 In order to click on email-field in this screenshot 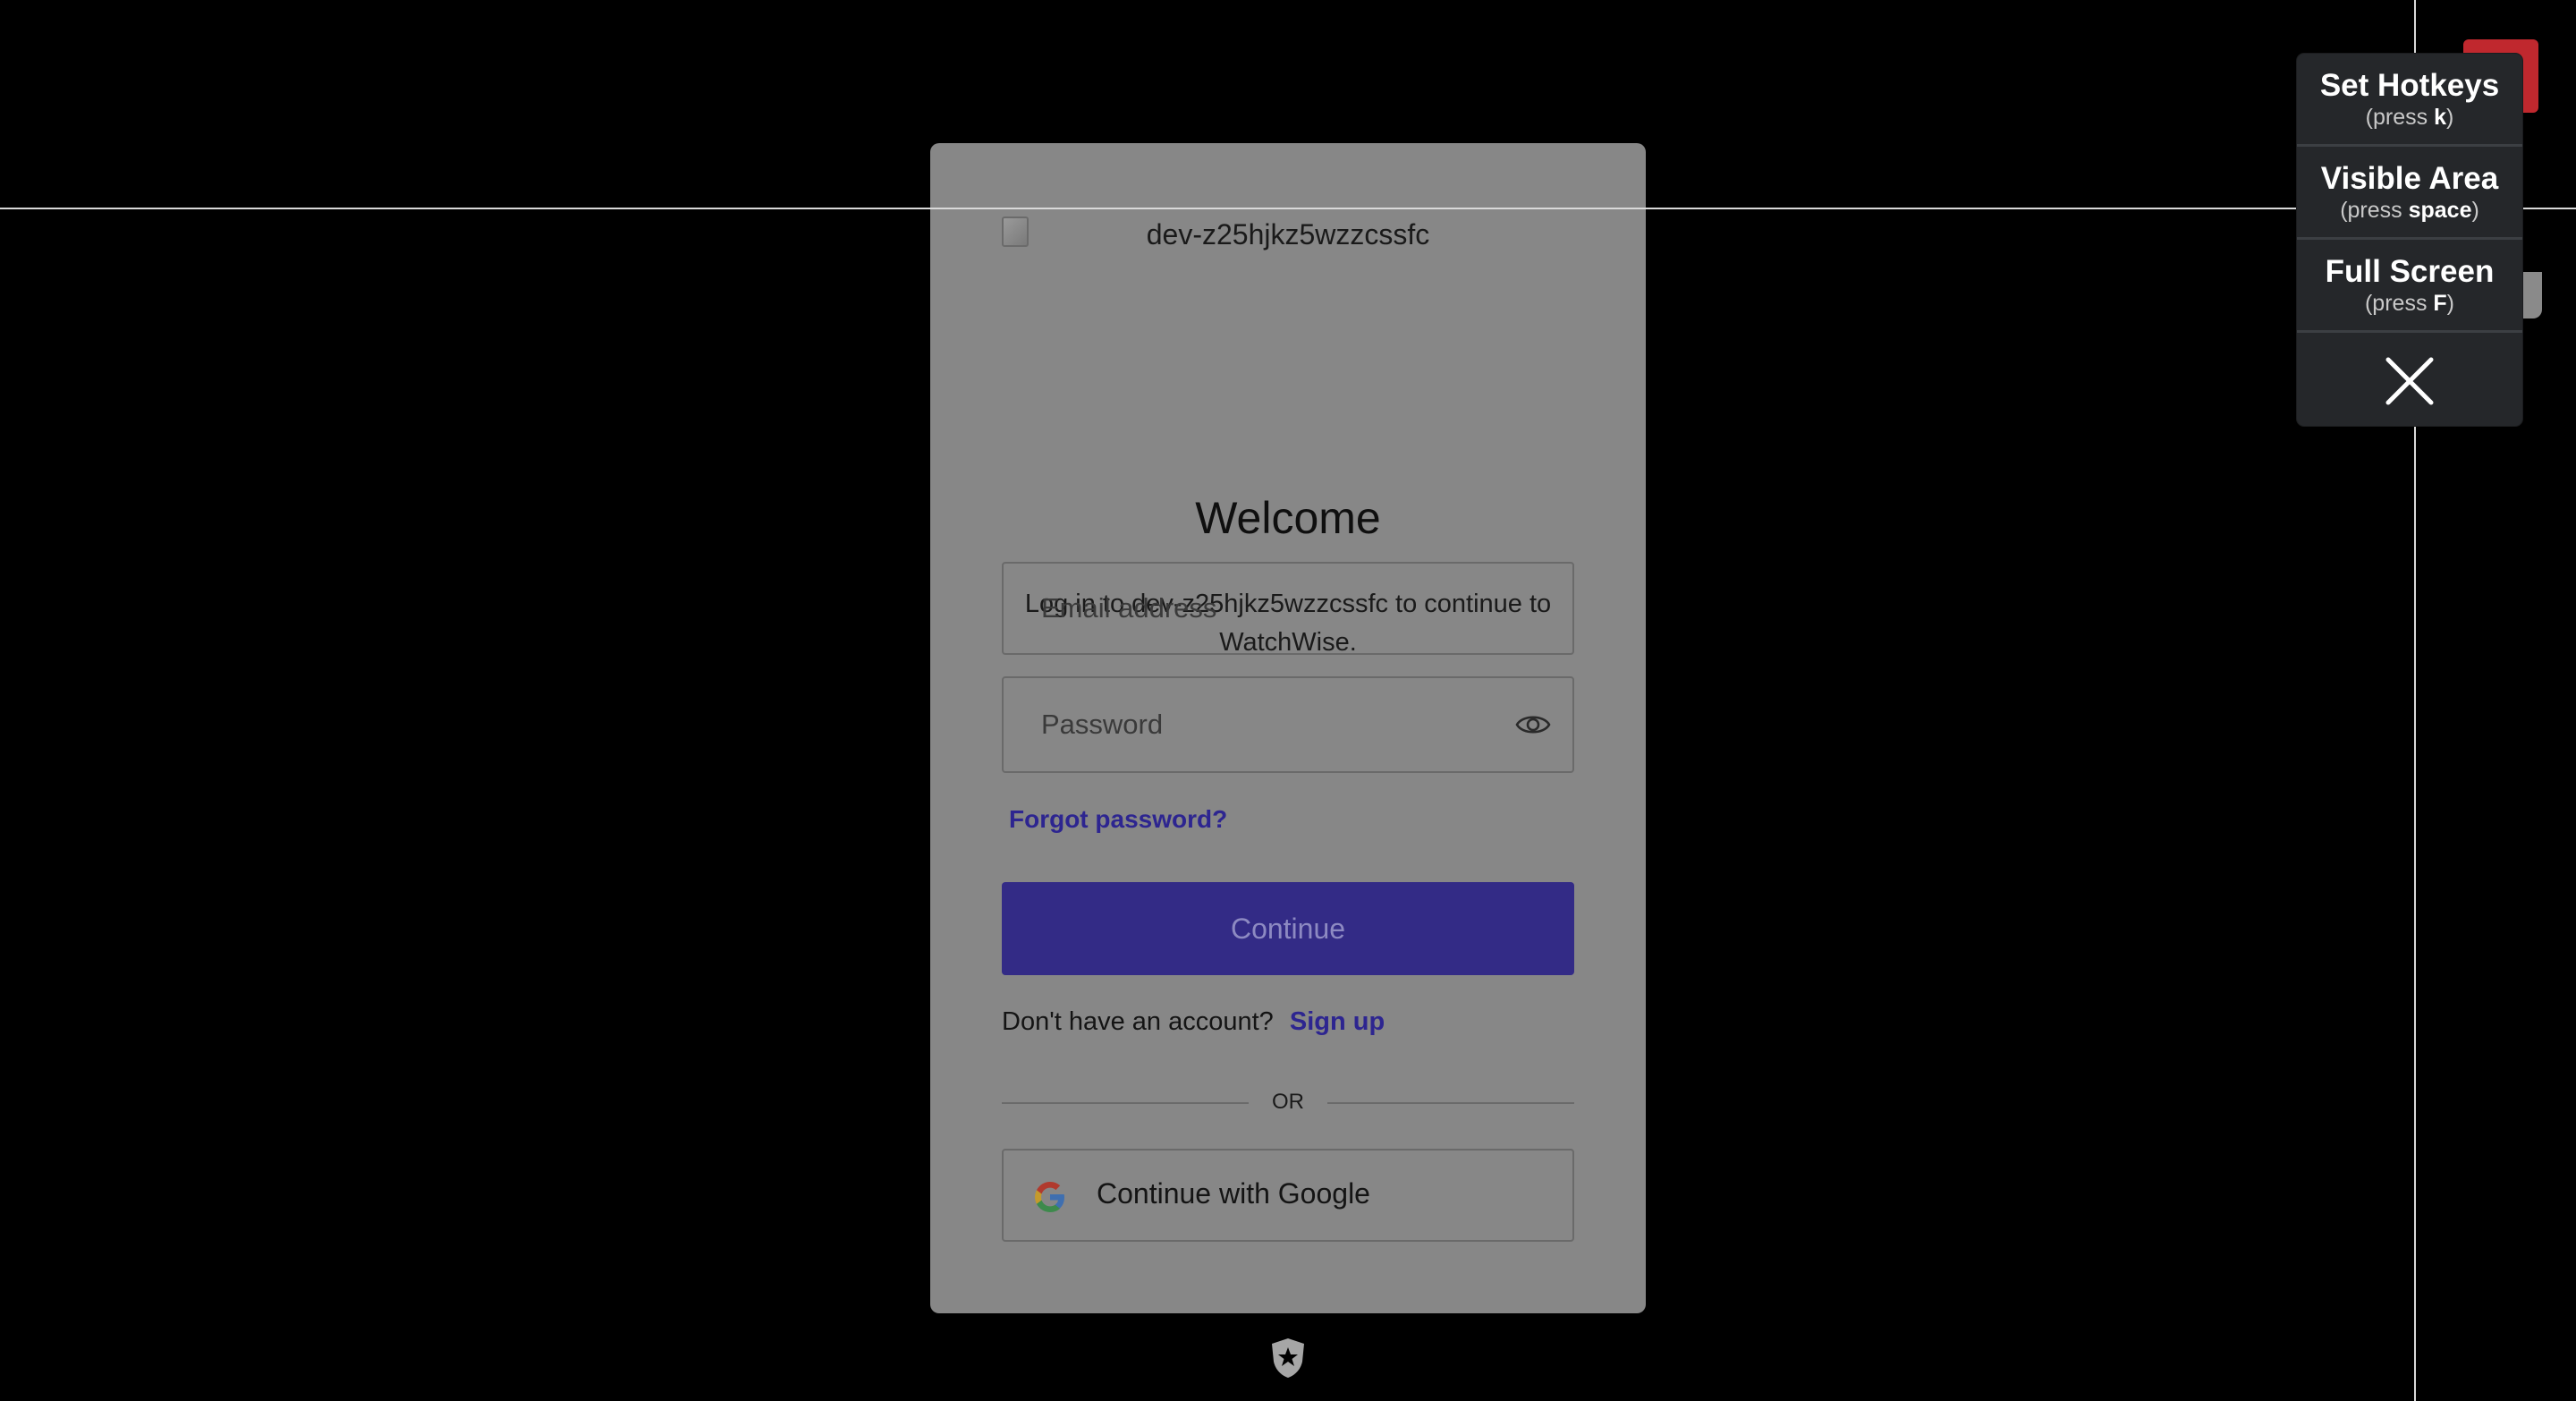, I will do `click(1288, 608)`.